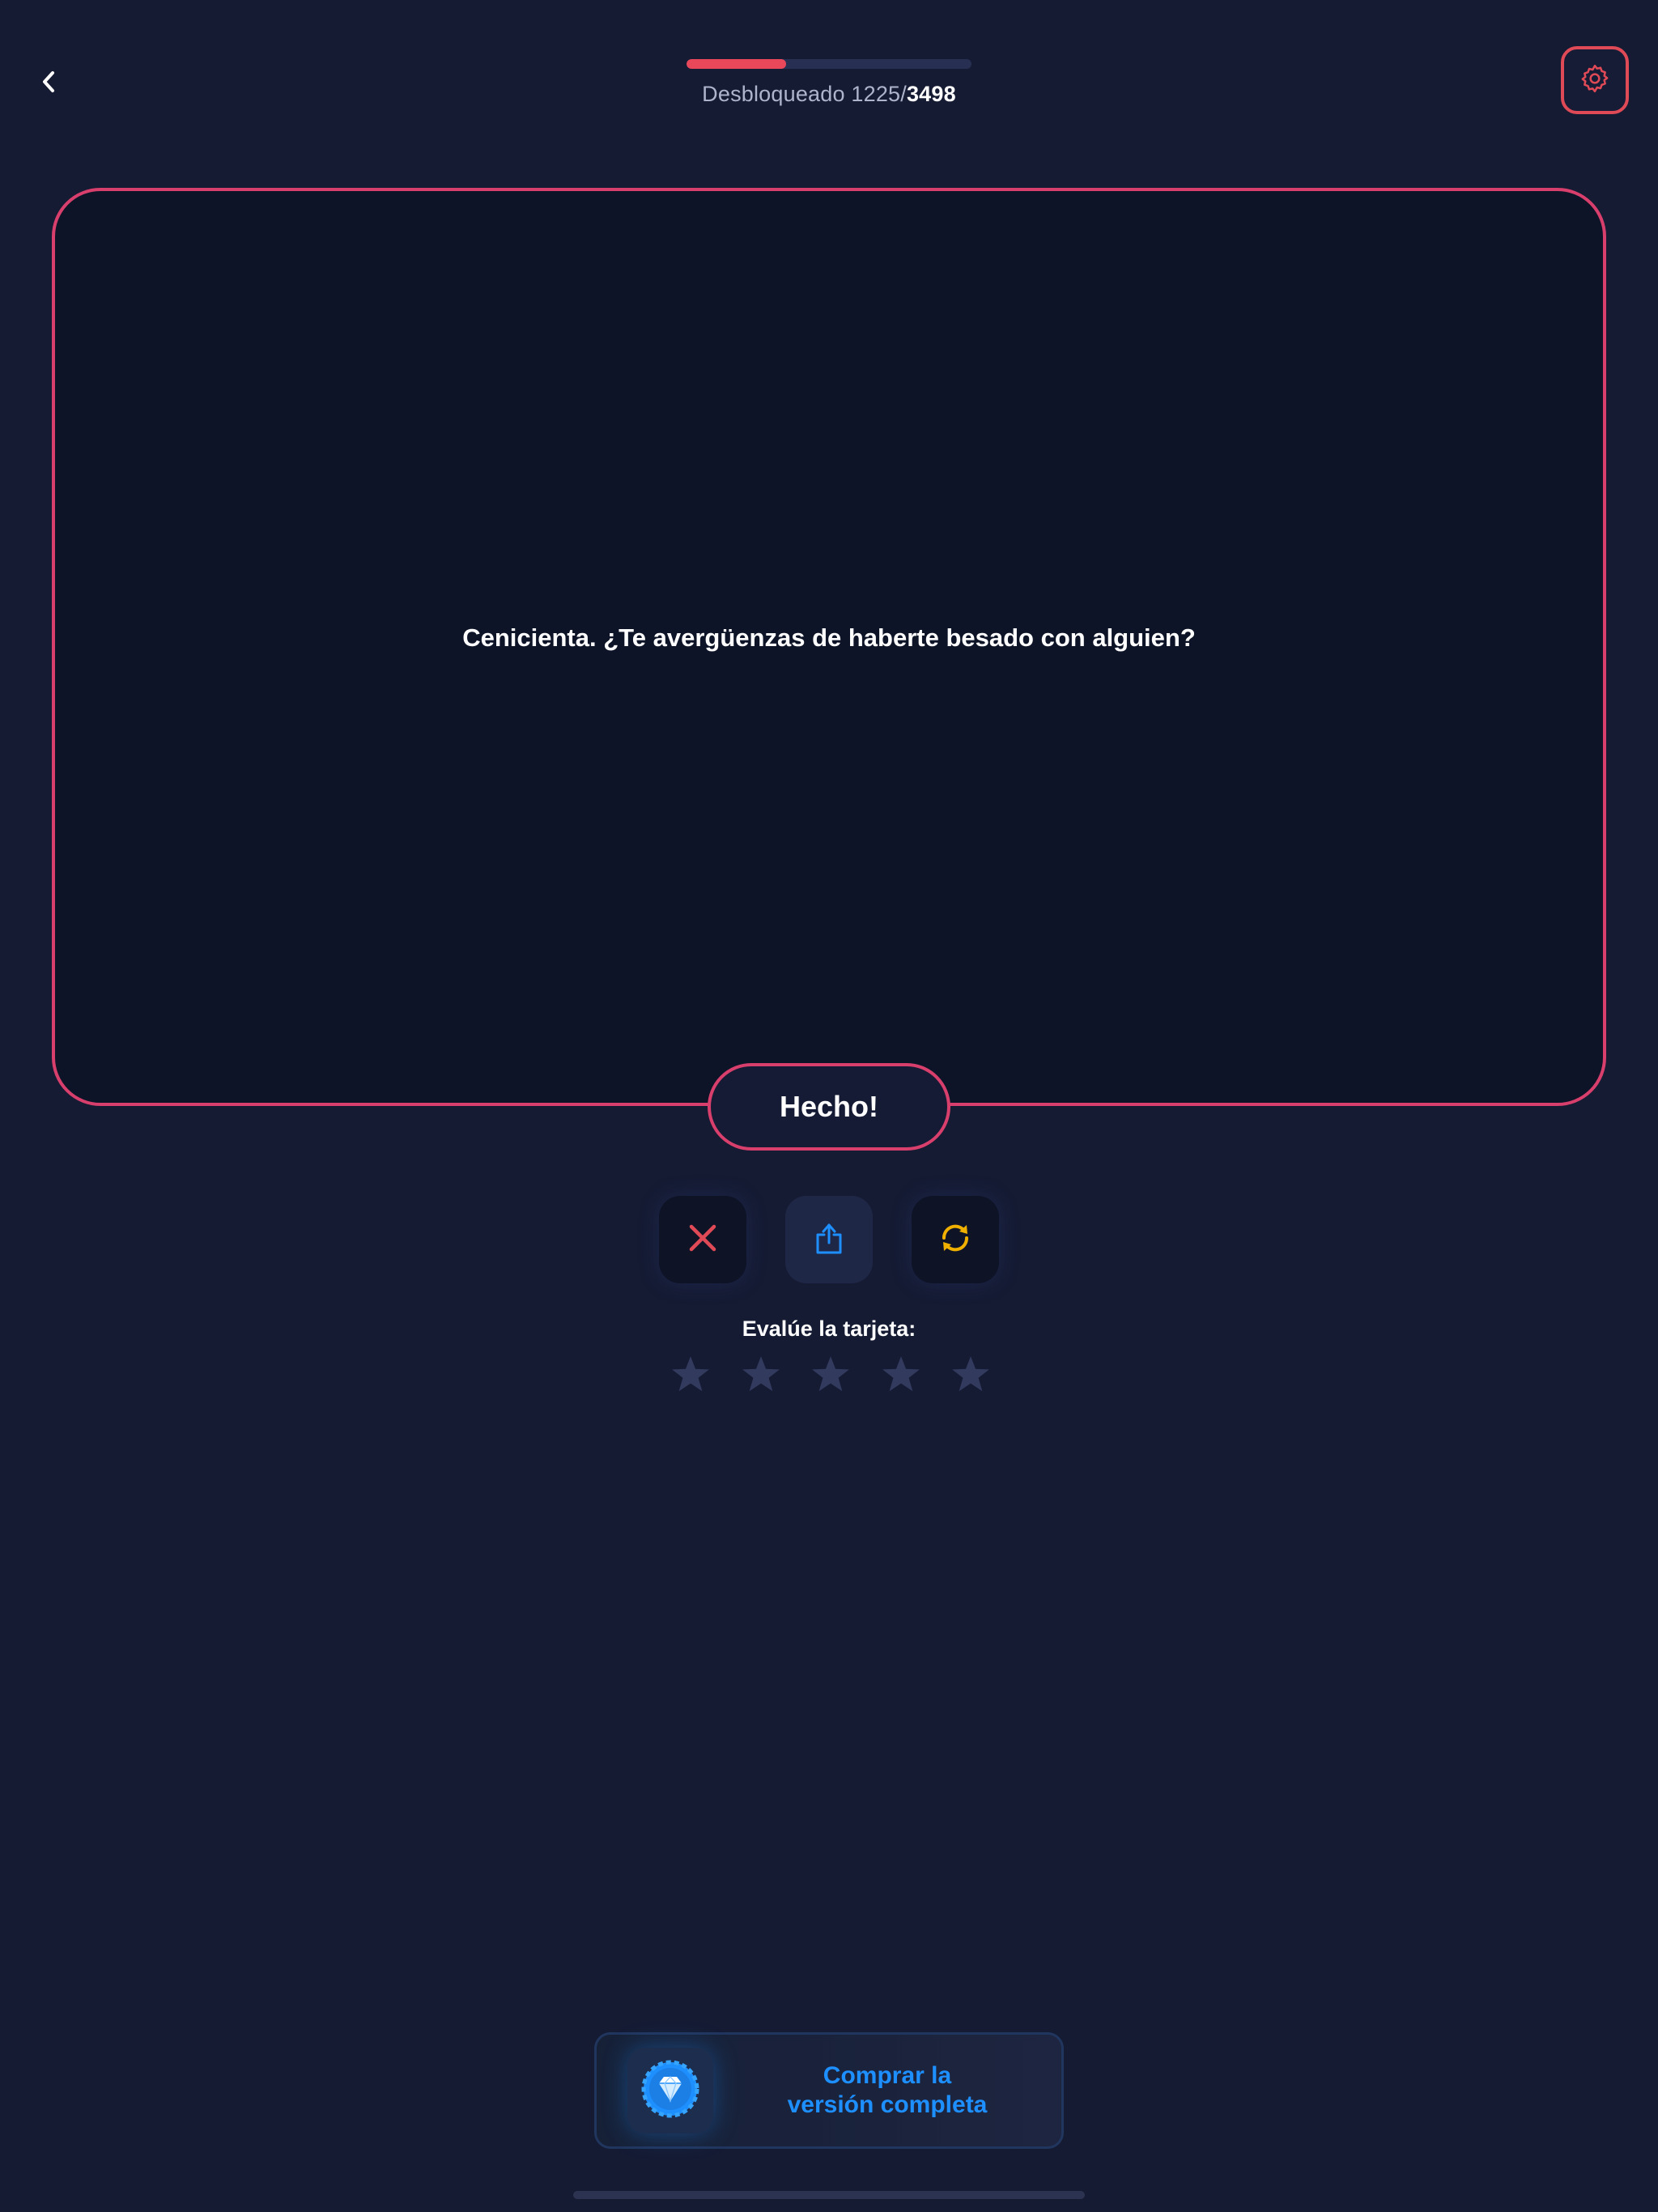 The image size is (1658, 2212). I want to click on settings-button, so click(1595, 80).